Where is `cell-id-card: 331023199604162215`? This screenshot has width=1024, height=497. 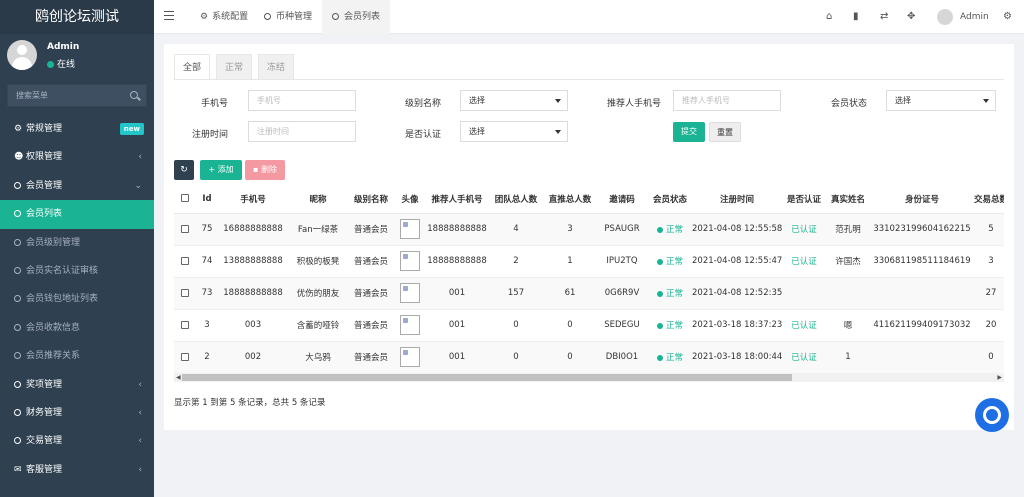
cell-id-card: 331023199604162215 is located at coordinates (922, 228).